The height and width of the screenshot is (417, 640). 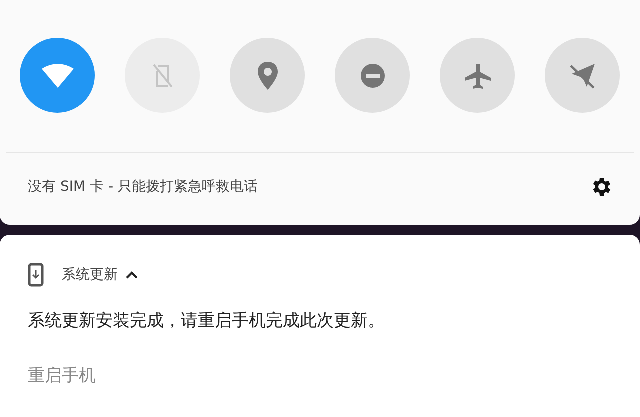 What do you see at coordinates (162, 76) in the screenshot?
I see `sim-card-off-icon` at bounding box center [162, 76].